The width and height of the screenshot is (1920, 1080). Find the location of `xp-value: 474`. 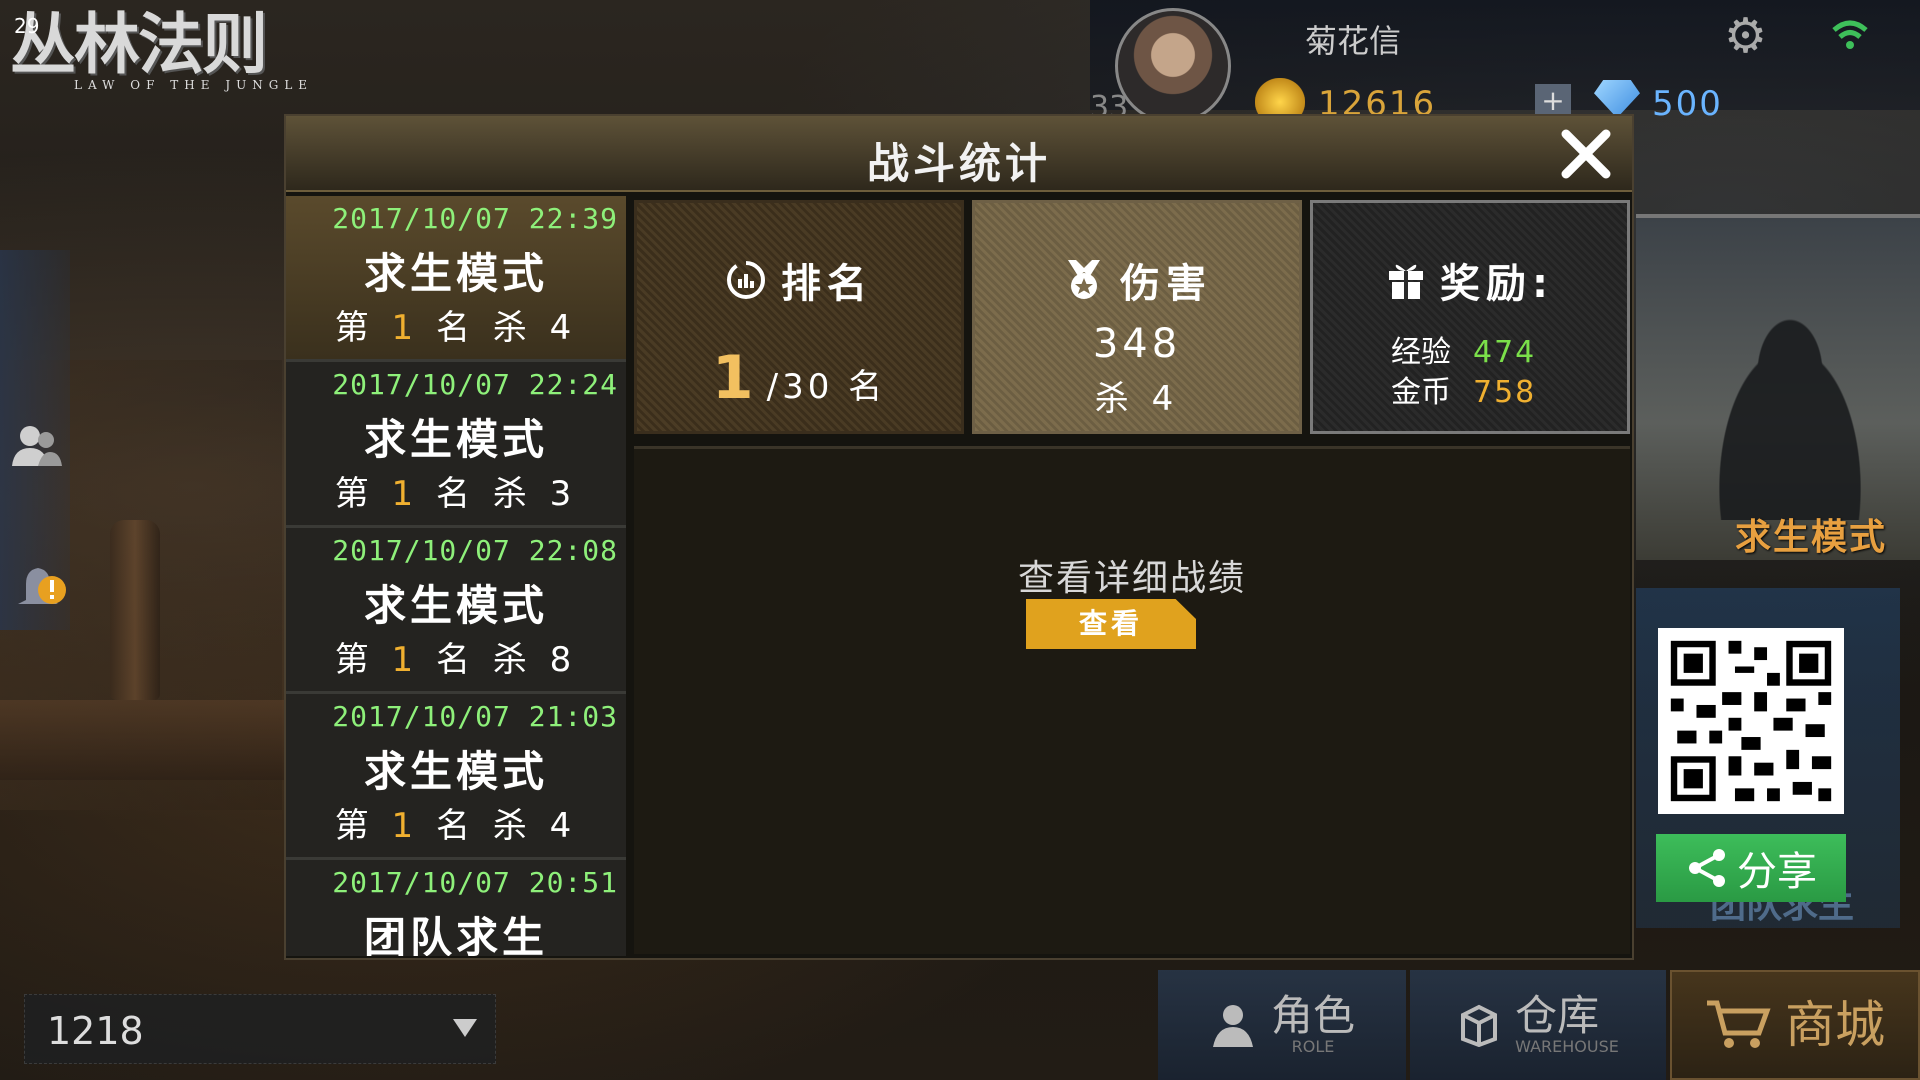

xp-value: 474 is located at coordinates (1505, 352).